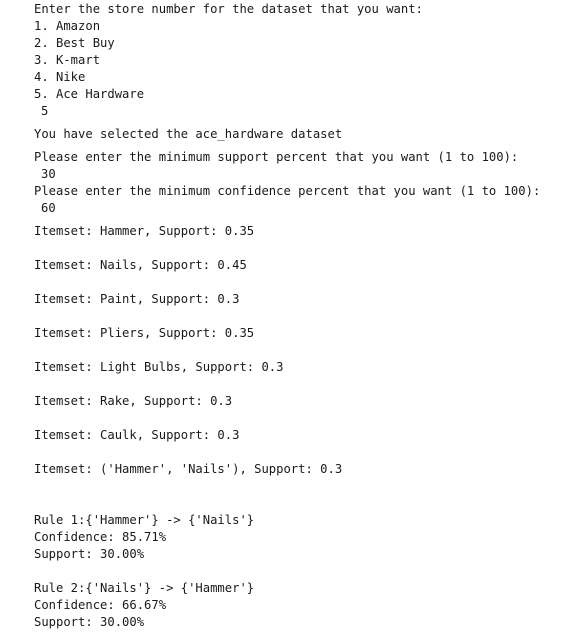  I want to click on itemset-line: Itemset: Nails, Support: 0.45, so click(140, 265).